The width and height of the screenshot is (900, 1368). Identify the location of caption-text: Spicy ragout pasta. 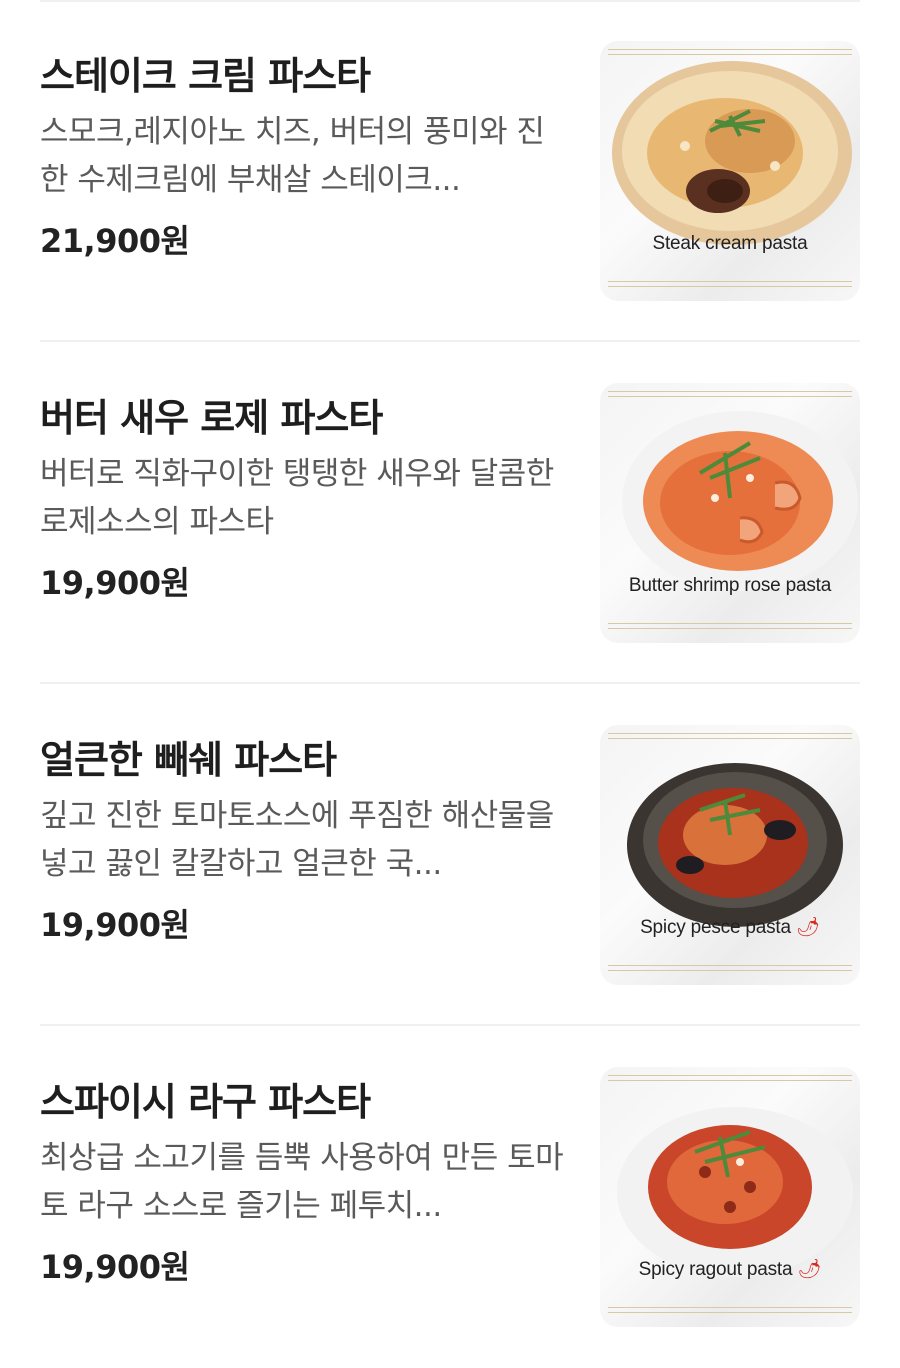
(715, 1269).